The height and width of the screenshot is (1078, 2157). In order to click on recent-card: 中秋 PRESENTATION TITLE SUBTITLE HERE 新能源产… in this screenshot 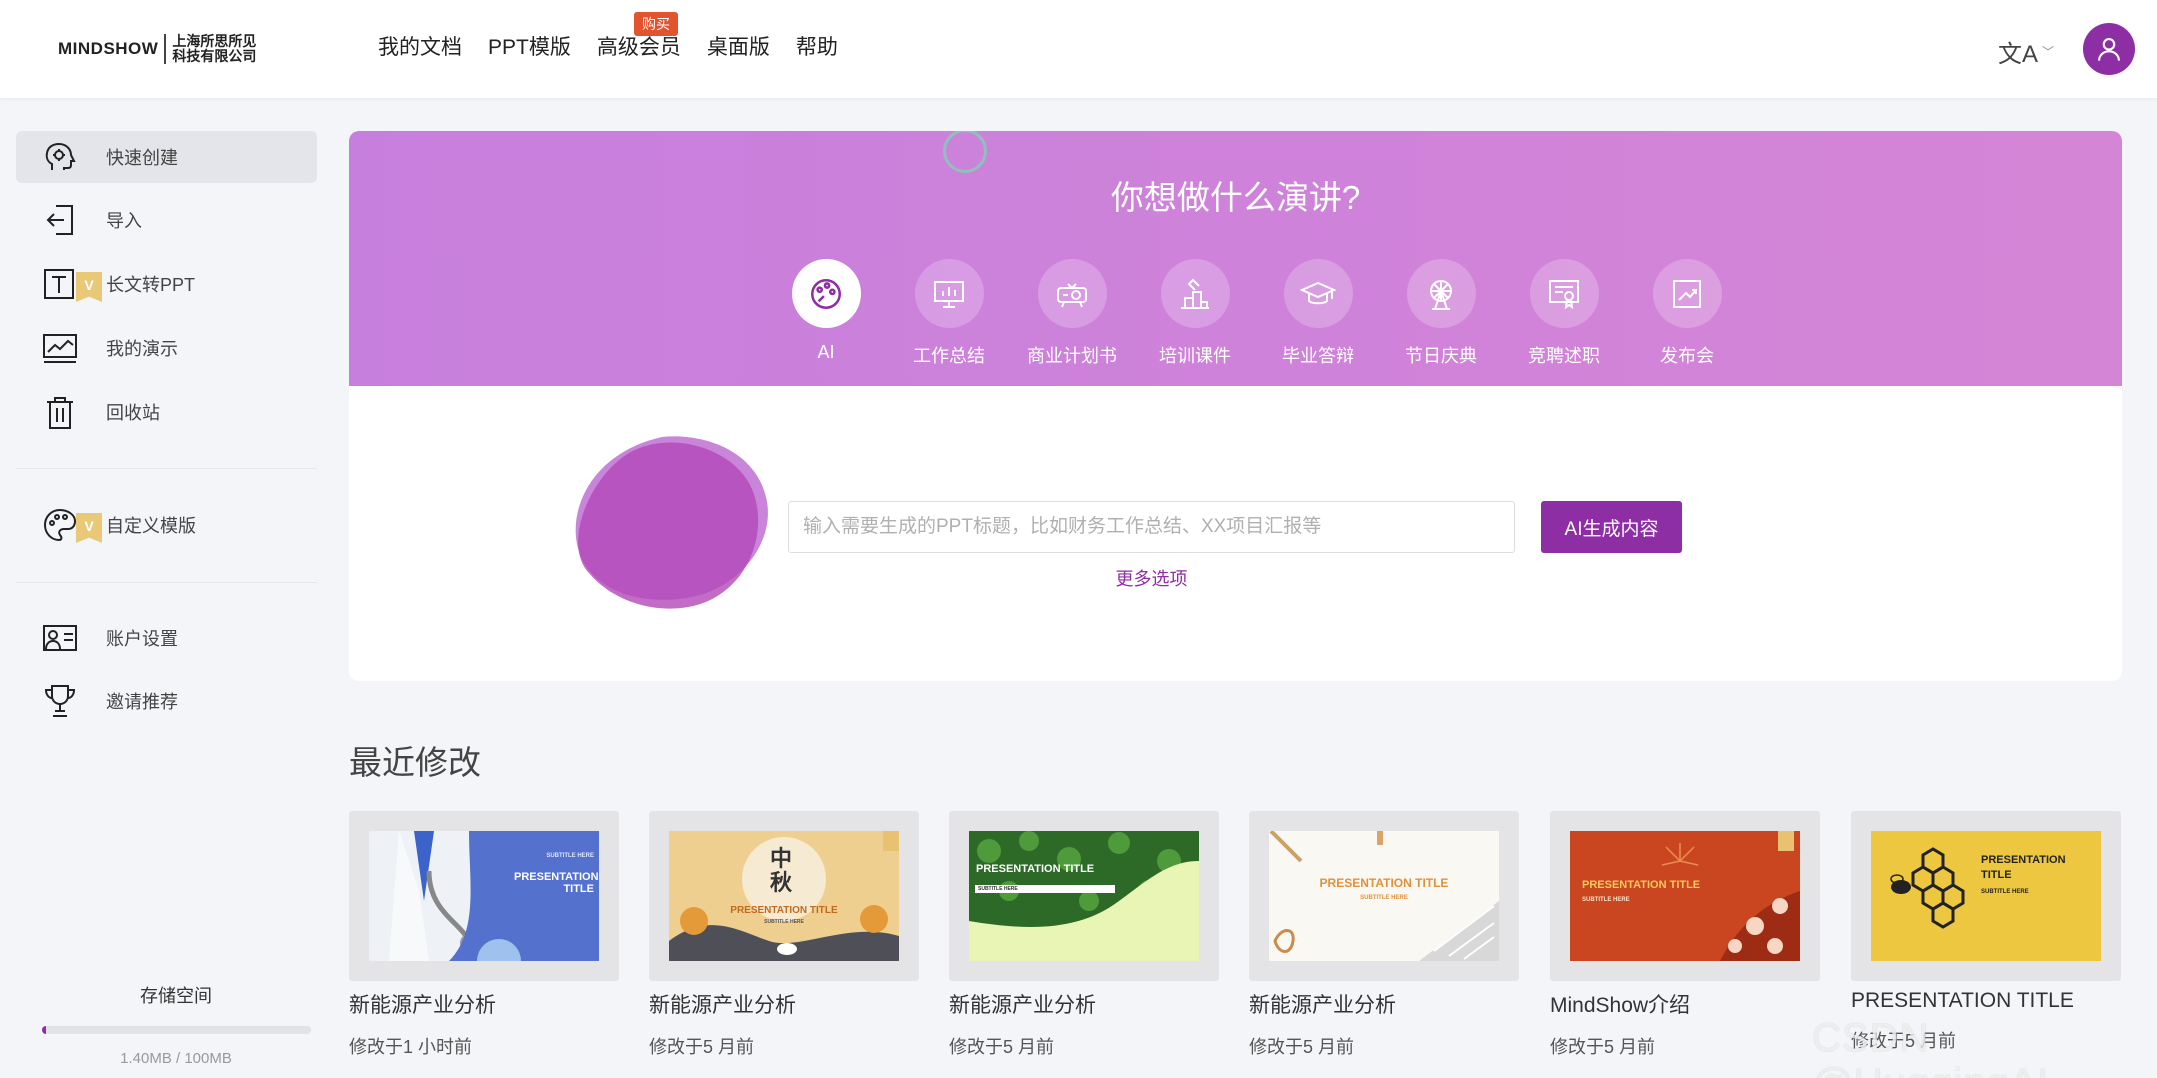, I will do `click(784, 935)`.